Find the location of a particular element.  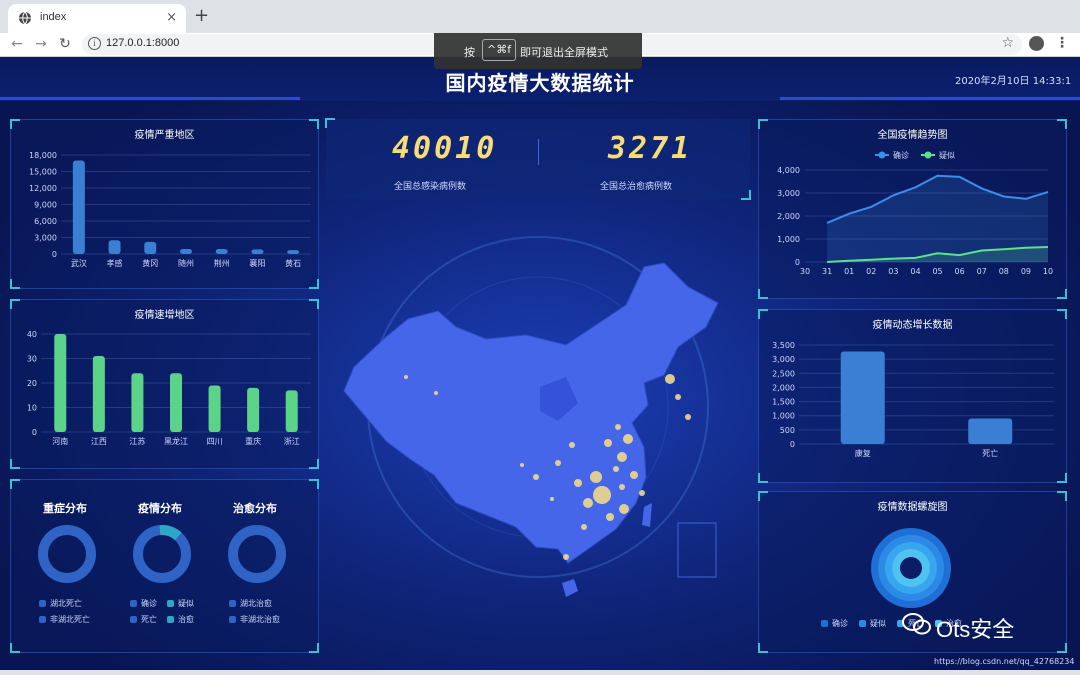

forward-icon: → is located at coordinates (41, 44).